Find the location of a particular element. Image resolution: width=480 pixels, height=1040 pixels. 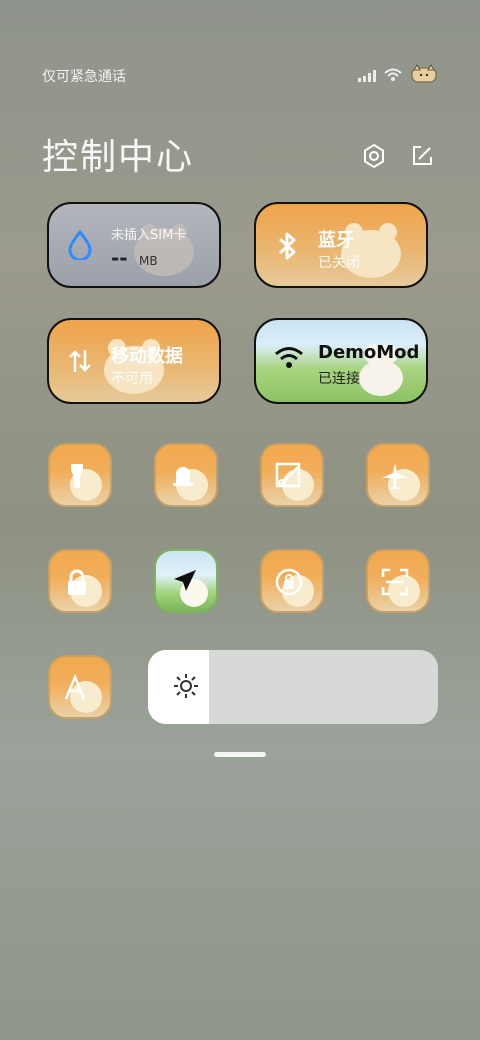

wifi-network-name: DemoMod is located at coordinates (369, 352).